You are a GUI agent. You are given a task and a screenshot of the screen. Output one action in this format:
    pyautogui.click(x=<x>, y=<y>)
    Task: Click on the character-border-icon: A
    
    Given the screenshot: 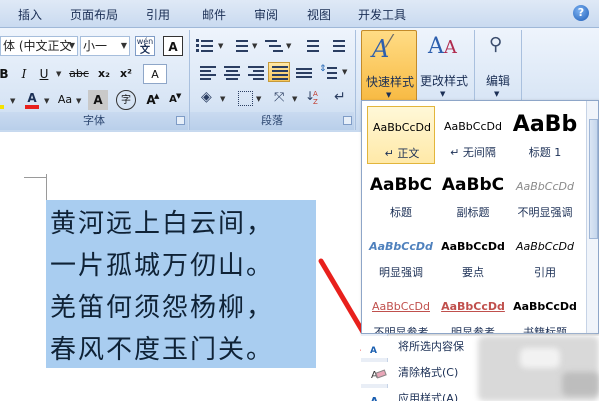 What is the action you would take?
    pyautogui.click(x=173, y=47)
    